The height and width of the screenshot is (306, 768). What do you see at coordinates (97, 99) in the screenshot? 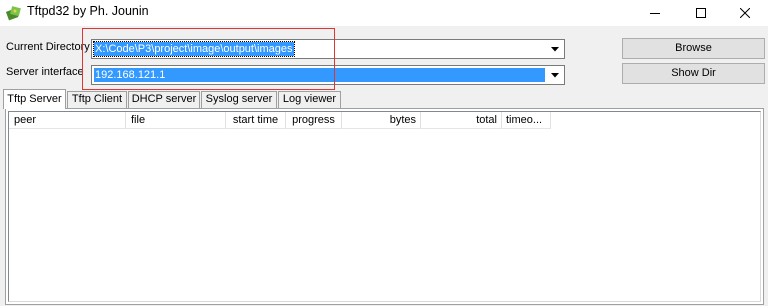
I see `tab-tftp-client: Tftp Client` at bounding box center [97, 99].